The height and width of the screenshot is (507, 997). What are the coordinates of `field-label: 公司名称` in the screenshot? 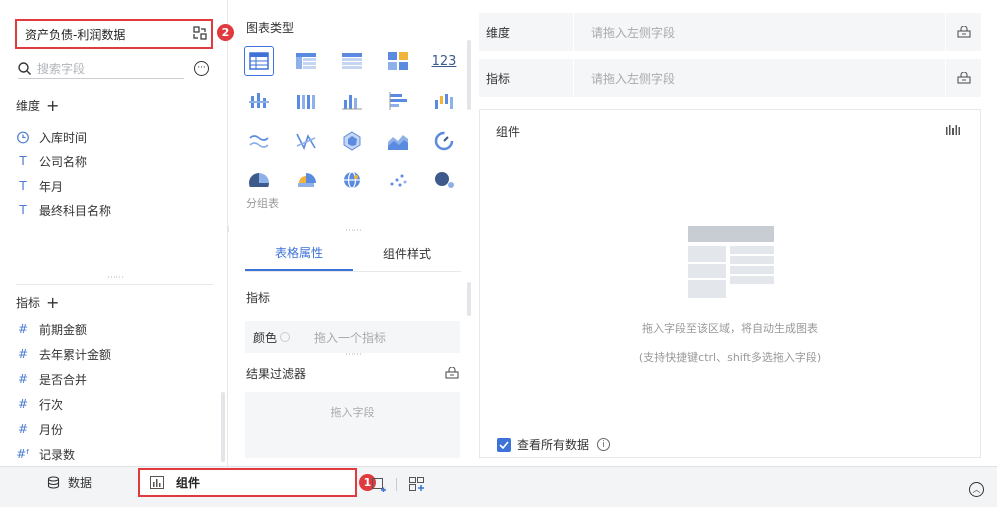 It's located at (63, 161).